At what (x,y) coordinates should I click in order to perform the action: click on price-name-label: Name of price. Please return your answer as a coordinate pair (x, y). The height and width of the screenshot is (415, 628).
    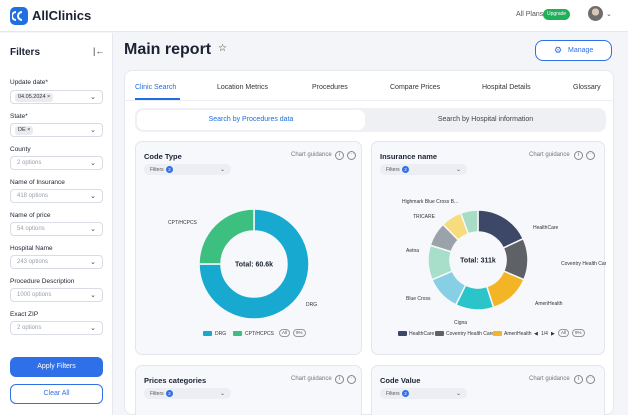
    Looking at the image, I should click on (30, 215).